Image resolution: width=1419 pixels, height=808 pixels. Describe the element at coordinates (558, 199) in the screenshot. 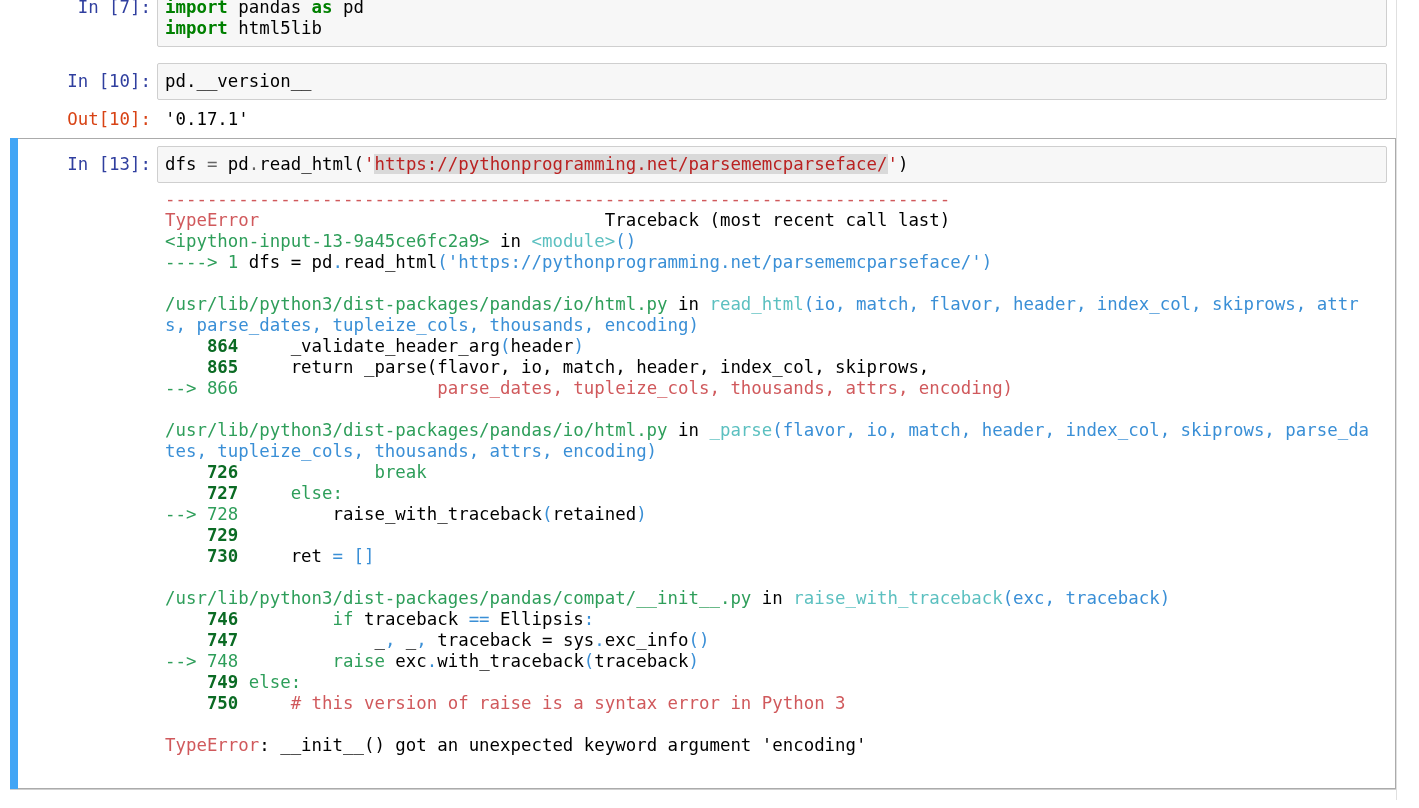

I see `traceback-line: ---------------------------------------------------------------------------` at that location.